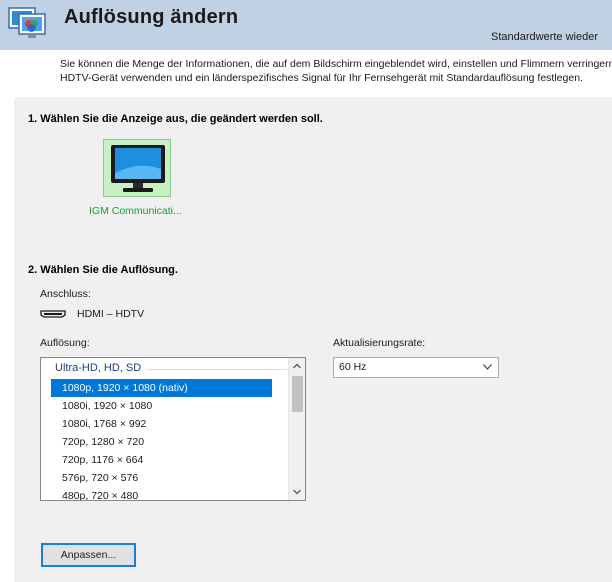 This screenshot has height=582, width=612. I want to click on step2-title: 2. Wählen Sie die Auflösung., so click(103, 270).